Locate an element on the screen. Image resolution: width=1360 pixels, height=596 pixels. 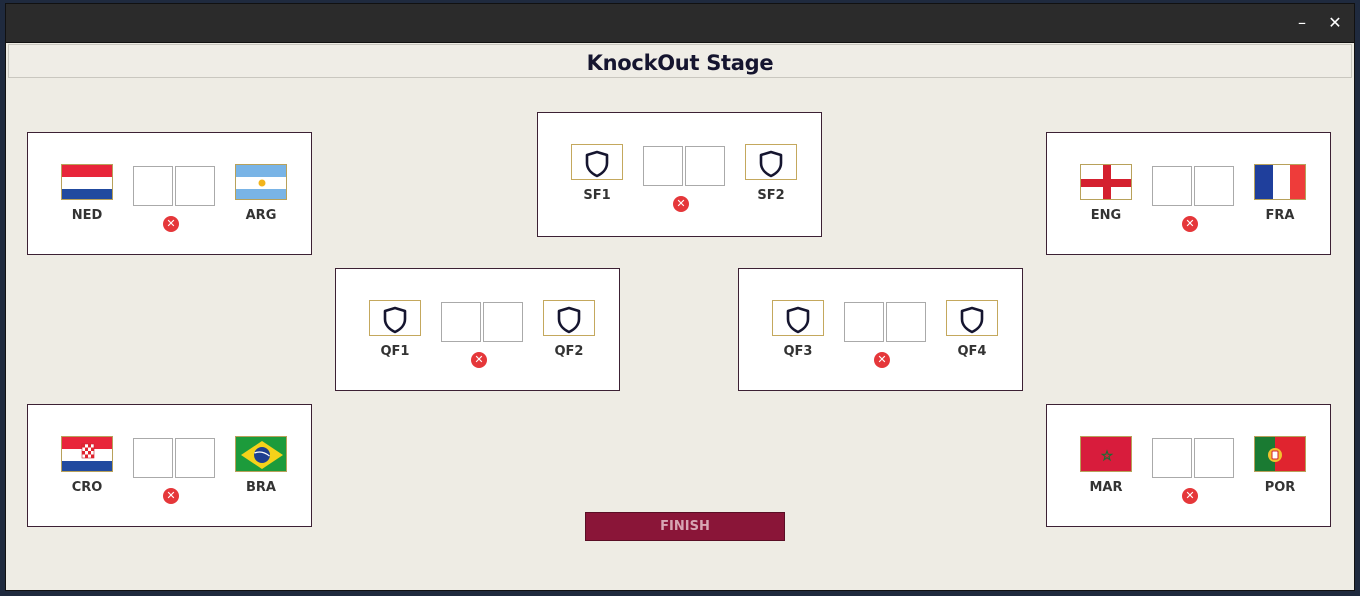
home-team-code: ENG is located at coordinates (1106, 215).